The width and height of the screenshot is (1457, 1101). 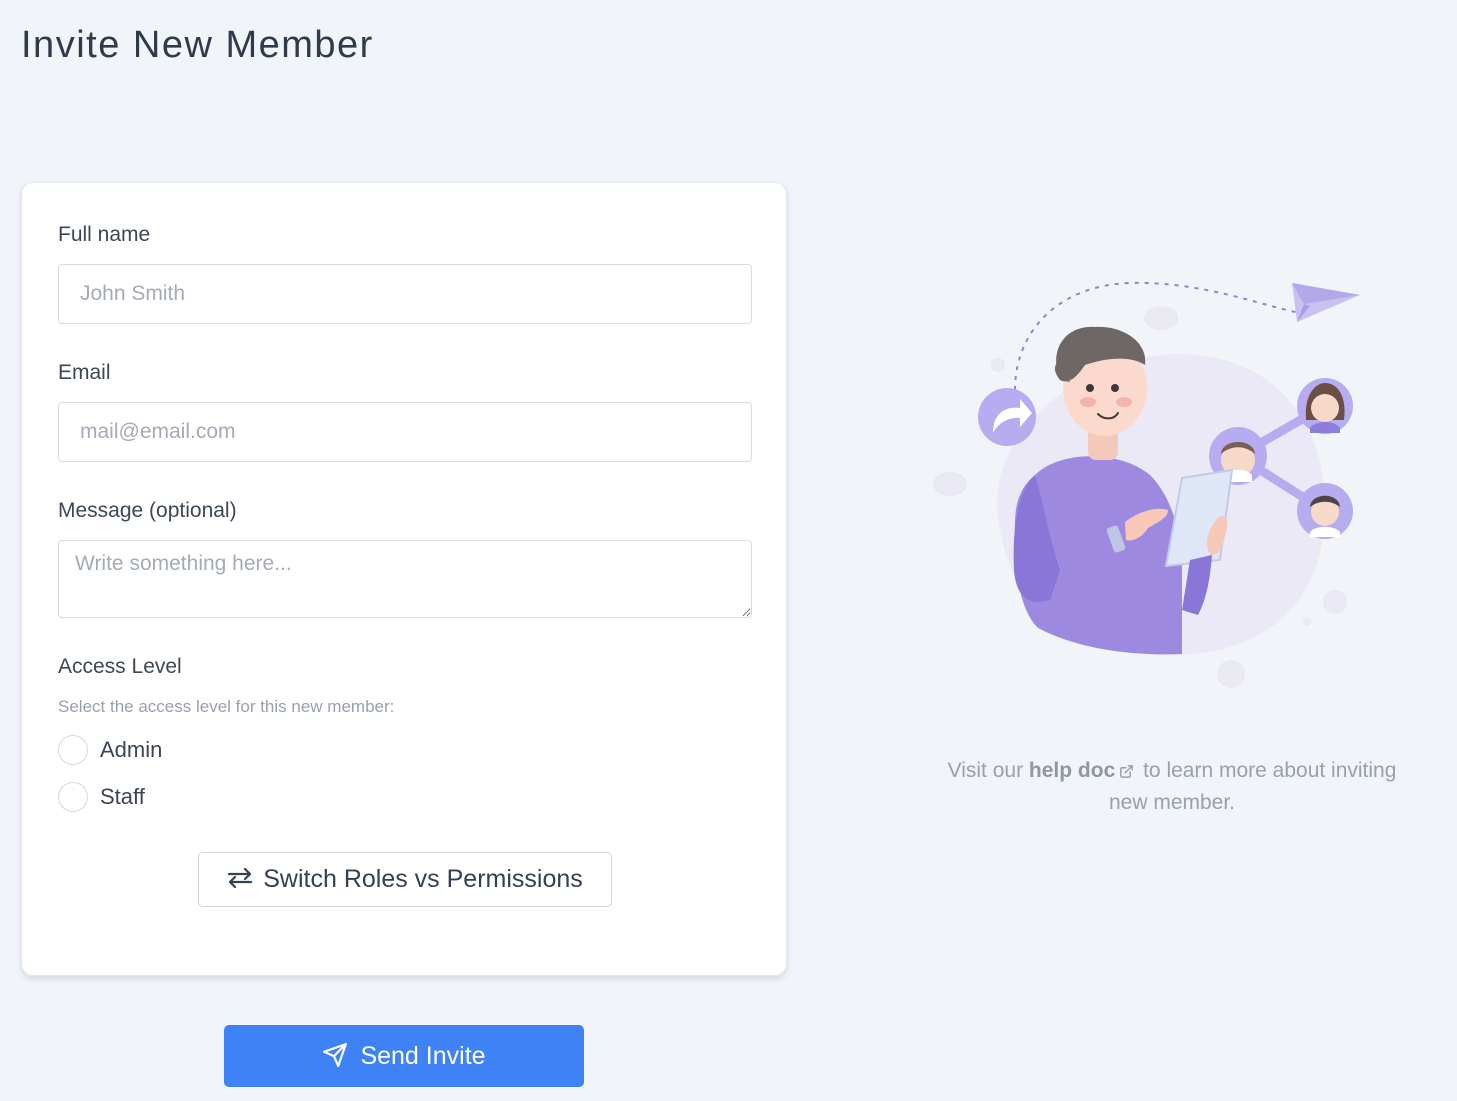 What do you see at coordinates (120, 666) in the screenshot?
I see `access-level-label: Access Level` at bounding box center [120, 666].